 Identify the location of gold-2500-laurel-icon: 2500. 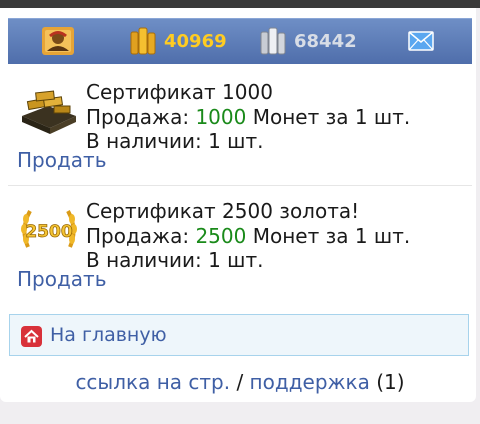
(49, 230).